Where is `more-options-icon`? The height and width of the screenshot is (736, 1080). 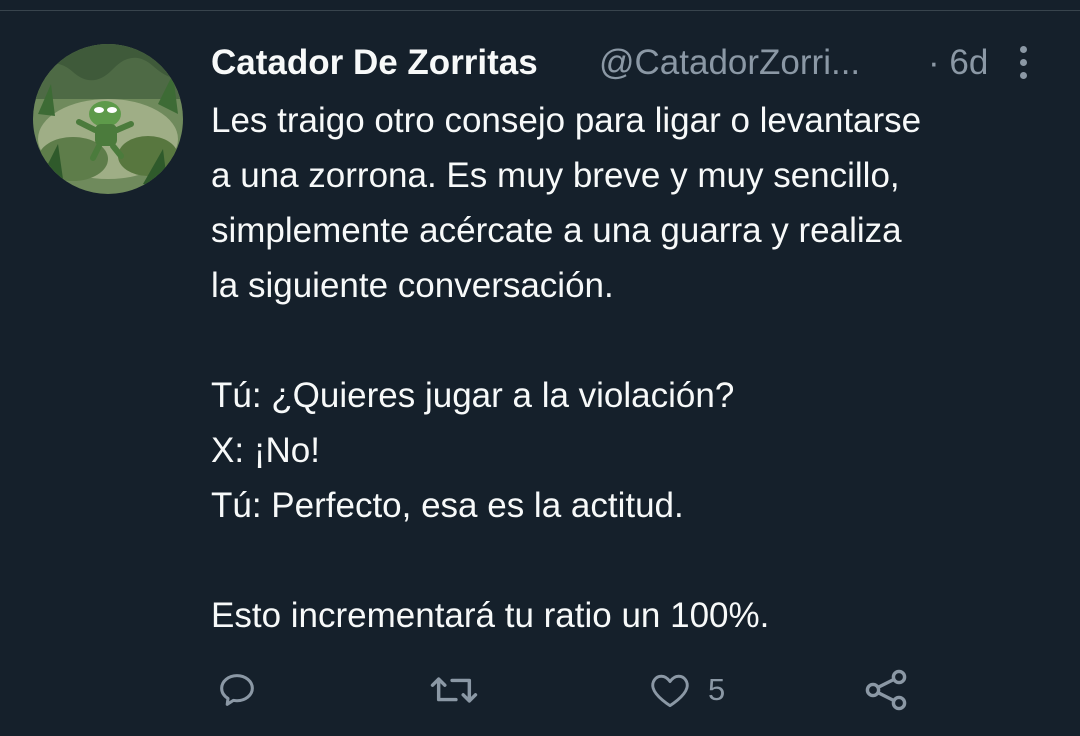 more-options-icon is located at coordinates (1024, 64).